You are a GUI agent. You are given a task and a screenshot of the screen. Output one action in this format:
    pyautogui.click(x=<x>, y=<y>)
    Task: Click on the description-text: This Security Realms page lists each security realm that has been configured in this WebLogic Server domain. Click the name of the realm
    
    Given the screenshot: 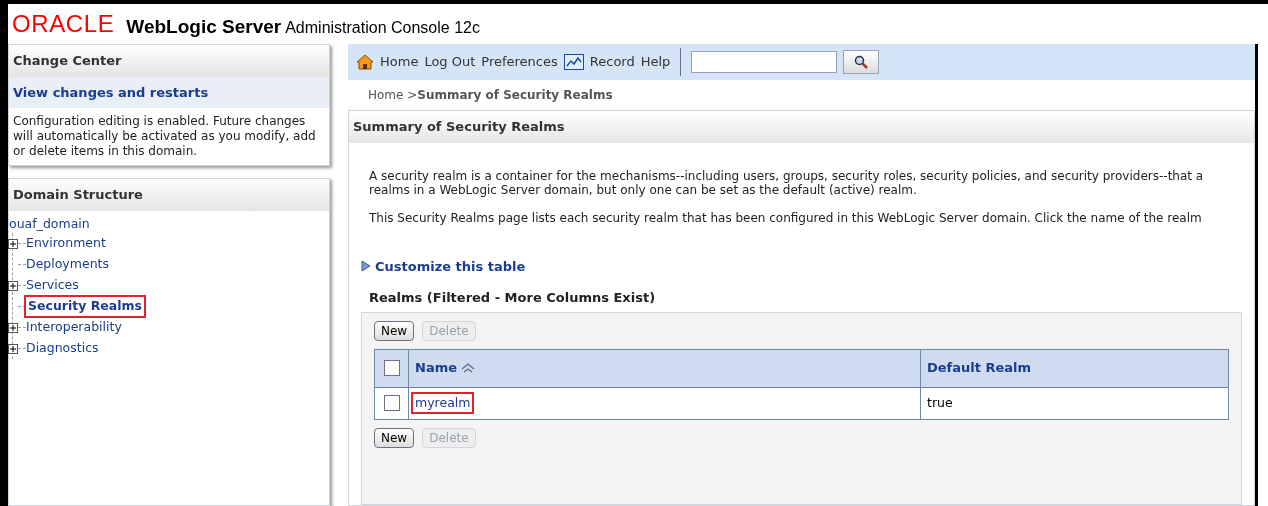 What is the action you would take?
    pyautogui.click(x=786, y=217)
    